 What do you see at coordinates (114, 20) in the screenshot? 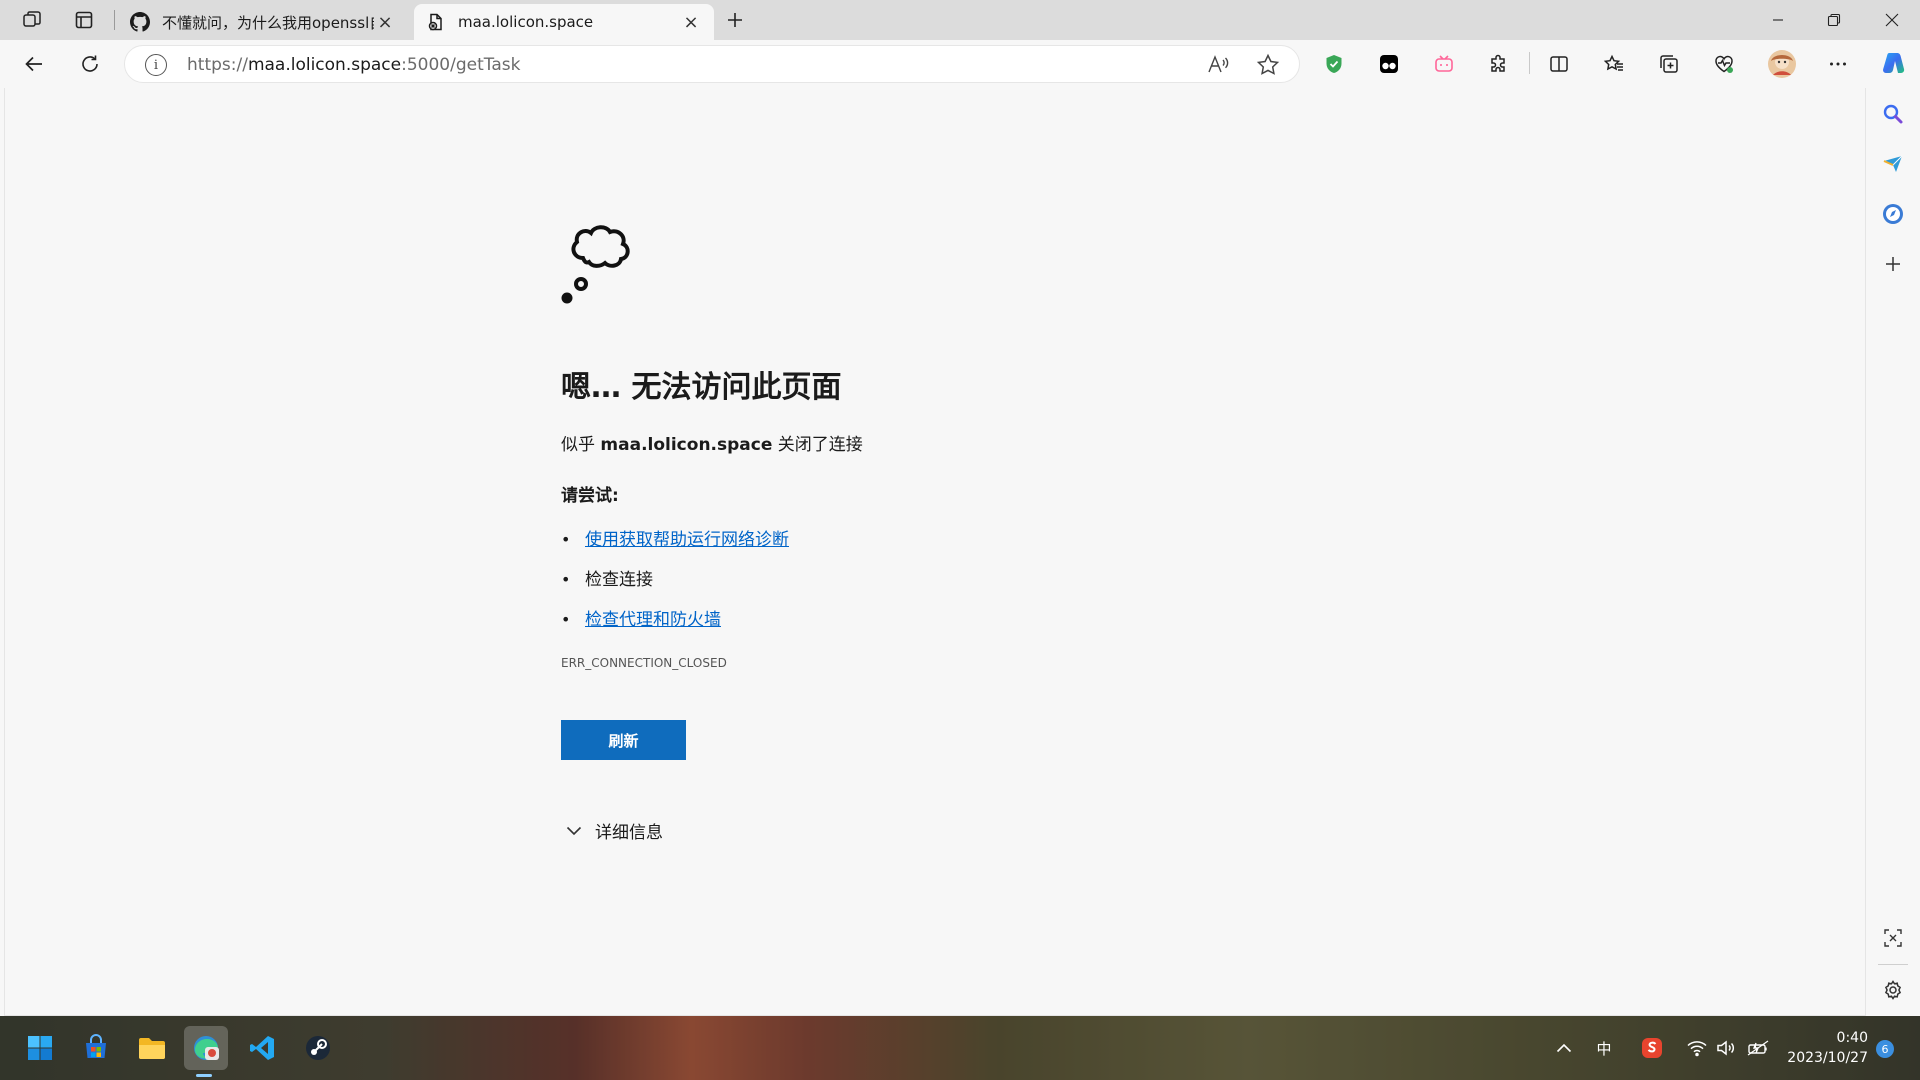
I see `tab-separator` at bounding box center [114, 20].